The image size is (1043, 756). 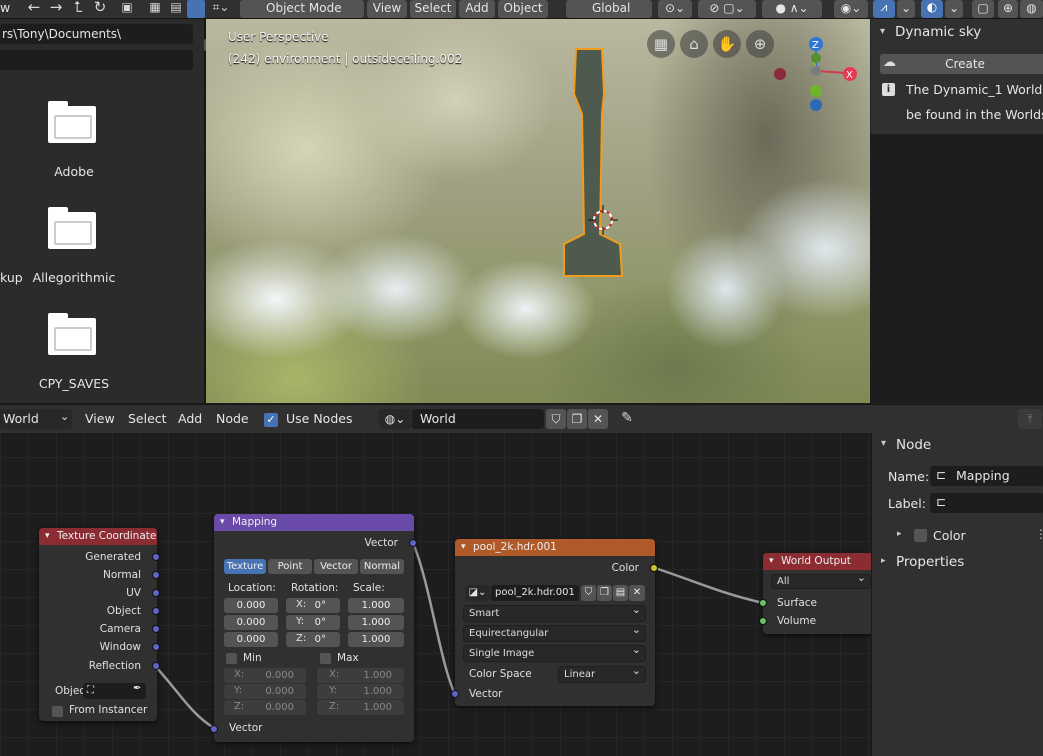 What do you see at coordinates (336, 566) in the screenshot?
I see `tab-vector: Vector` at bounding box center [336, 566].